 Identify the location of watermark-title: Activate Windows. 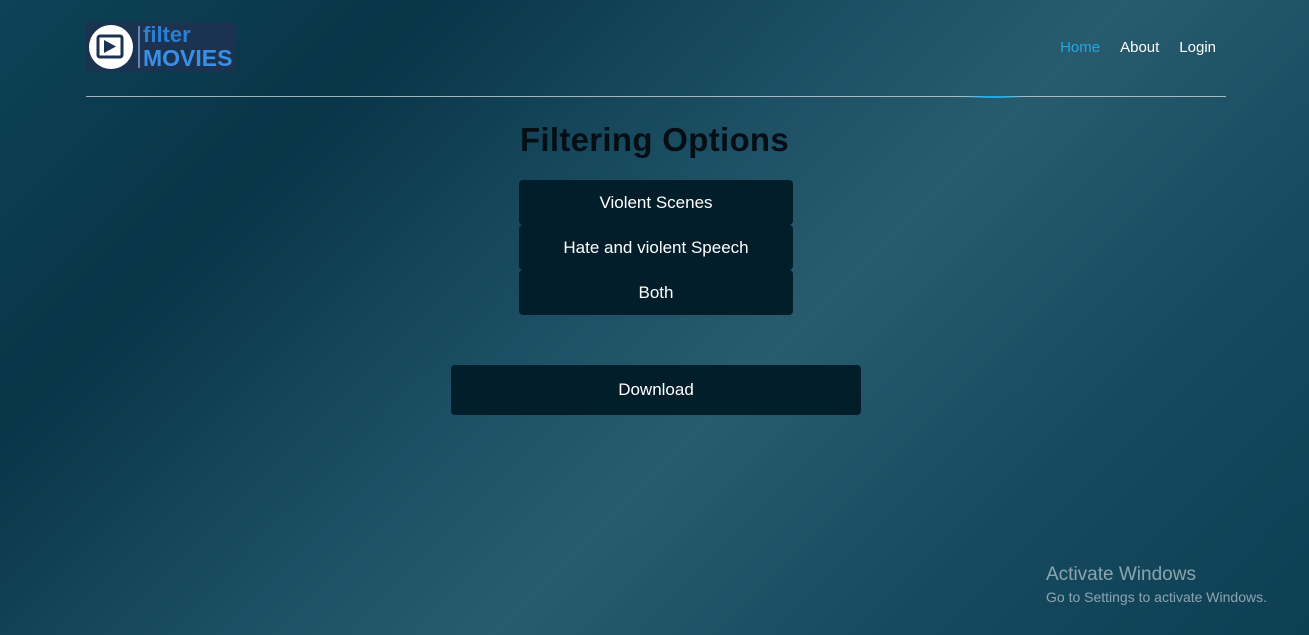
(1121, 574).